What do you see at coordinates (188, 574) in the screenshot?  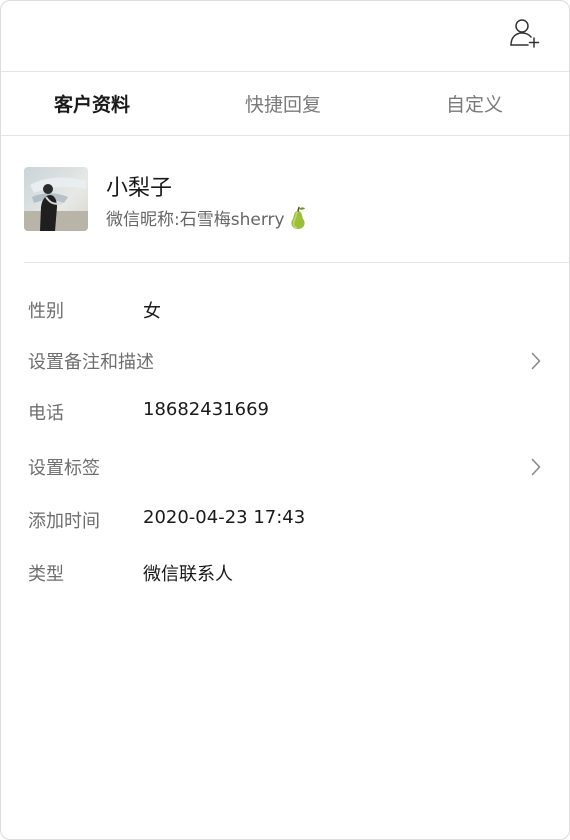 I see `type-value: 微信联系人` at bounding box center [188, 574].